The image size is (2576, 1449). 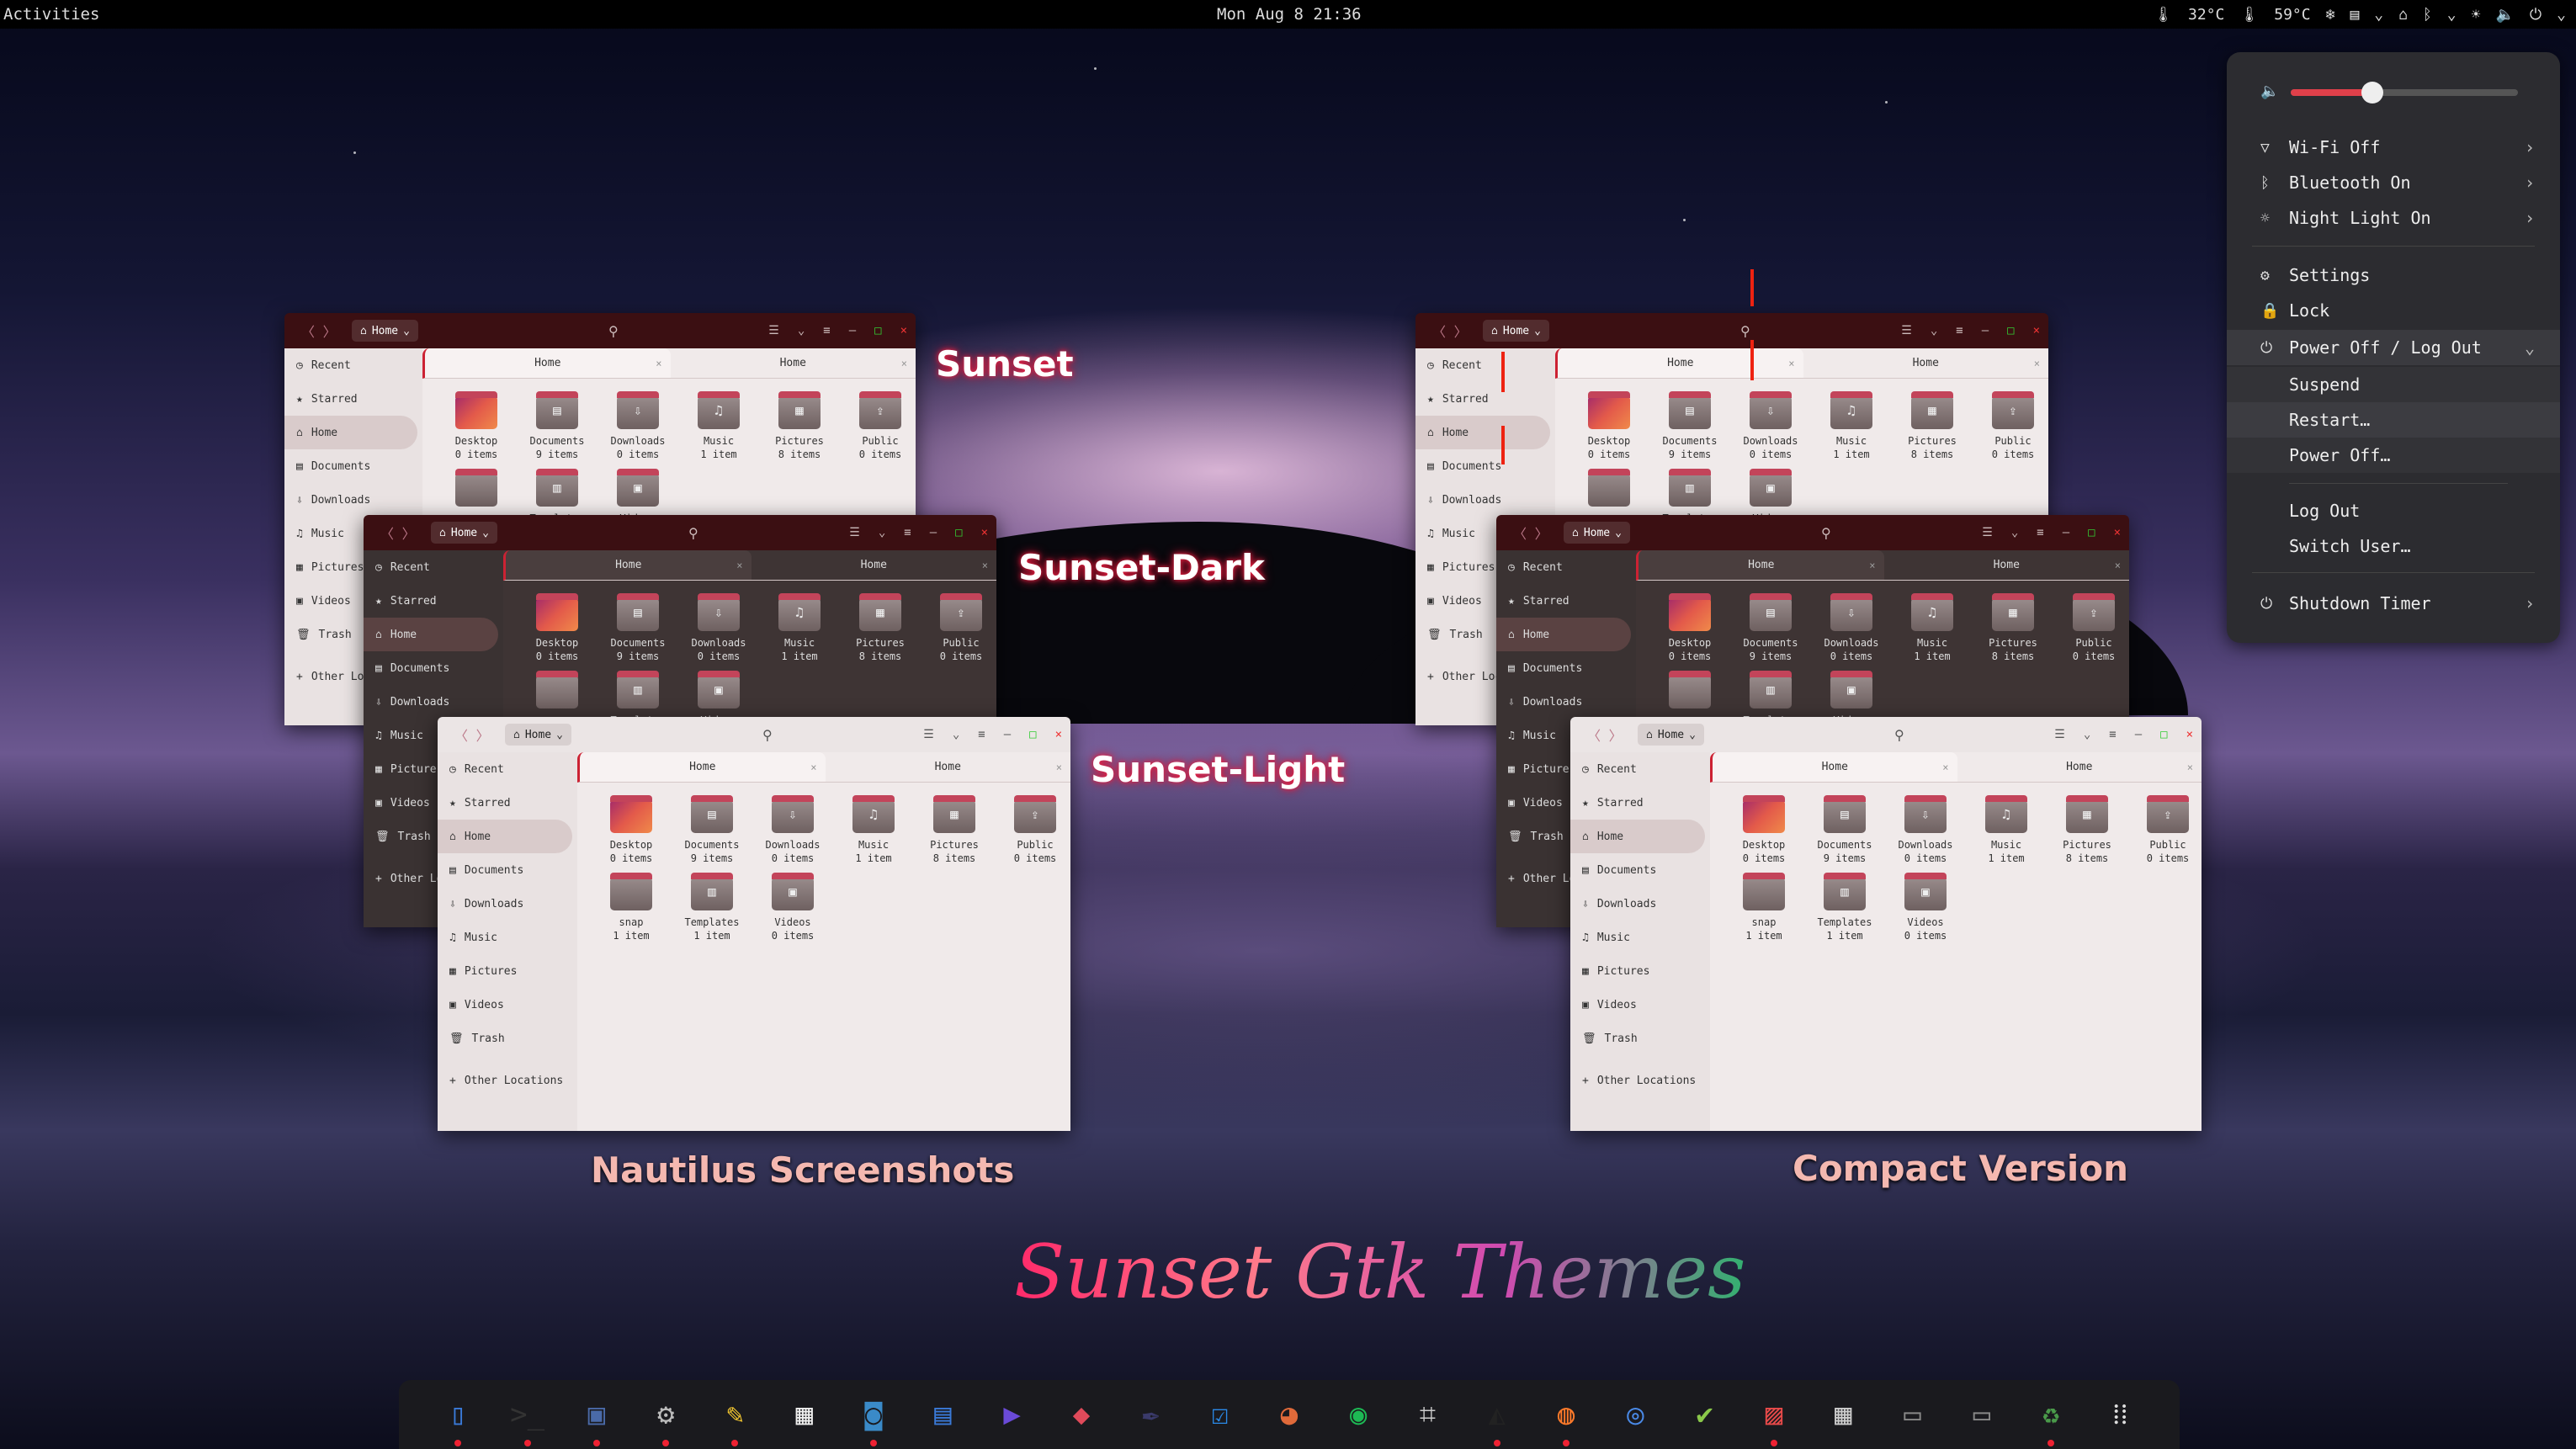 What do you see at coordinates (1764, 830) in the screenshot?
I see `file-item: Desktop 0 items` at bounding box center [1764, 830].